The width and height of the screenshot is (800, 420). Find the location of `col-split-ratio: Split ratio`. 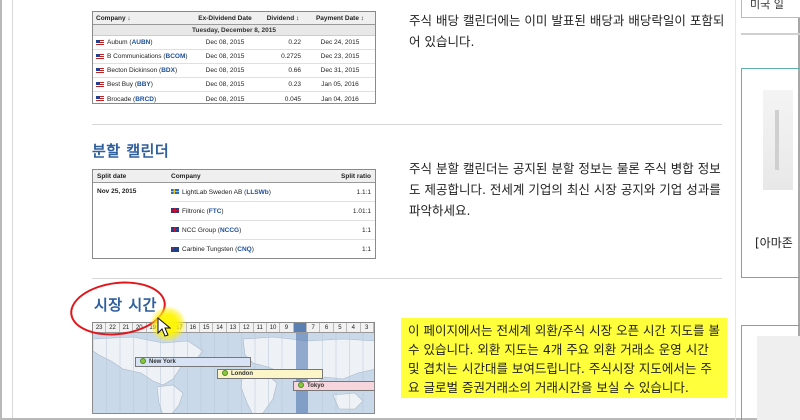

col-split-ratio: Split ratio is located at coordinates (356, 176).